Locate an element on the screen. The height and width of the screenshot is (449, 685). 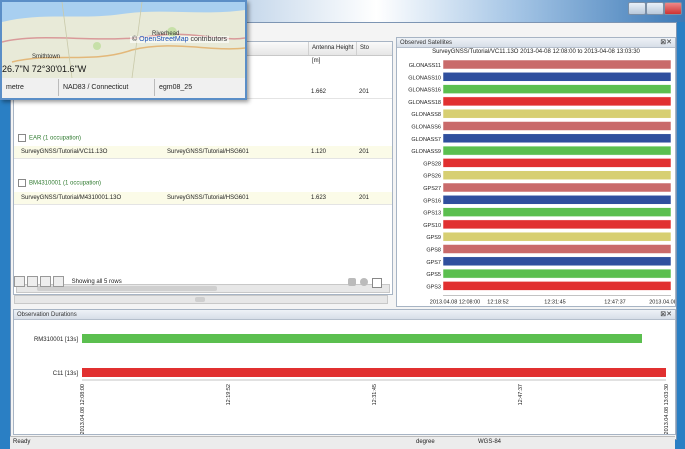
satellite-label: GPS16 is located at coordinates (432, 201).